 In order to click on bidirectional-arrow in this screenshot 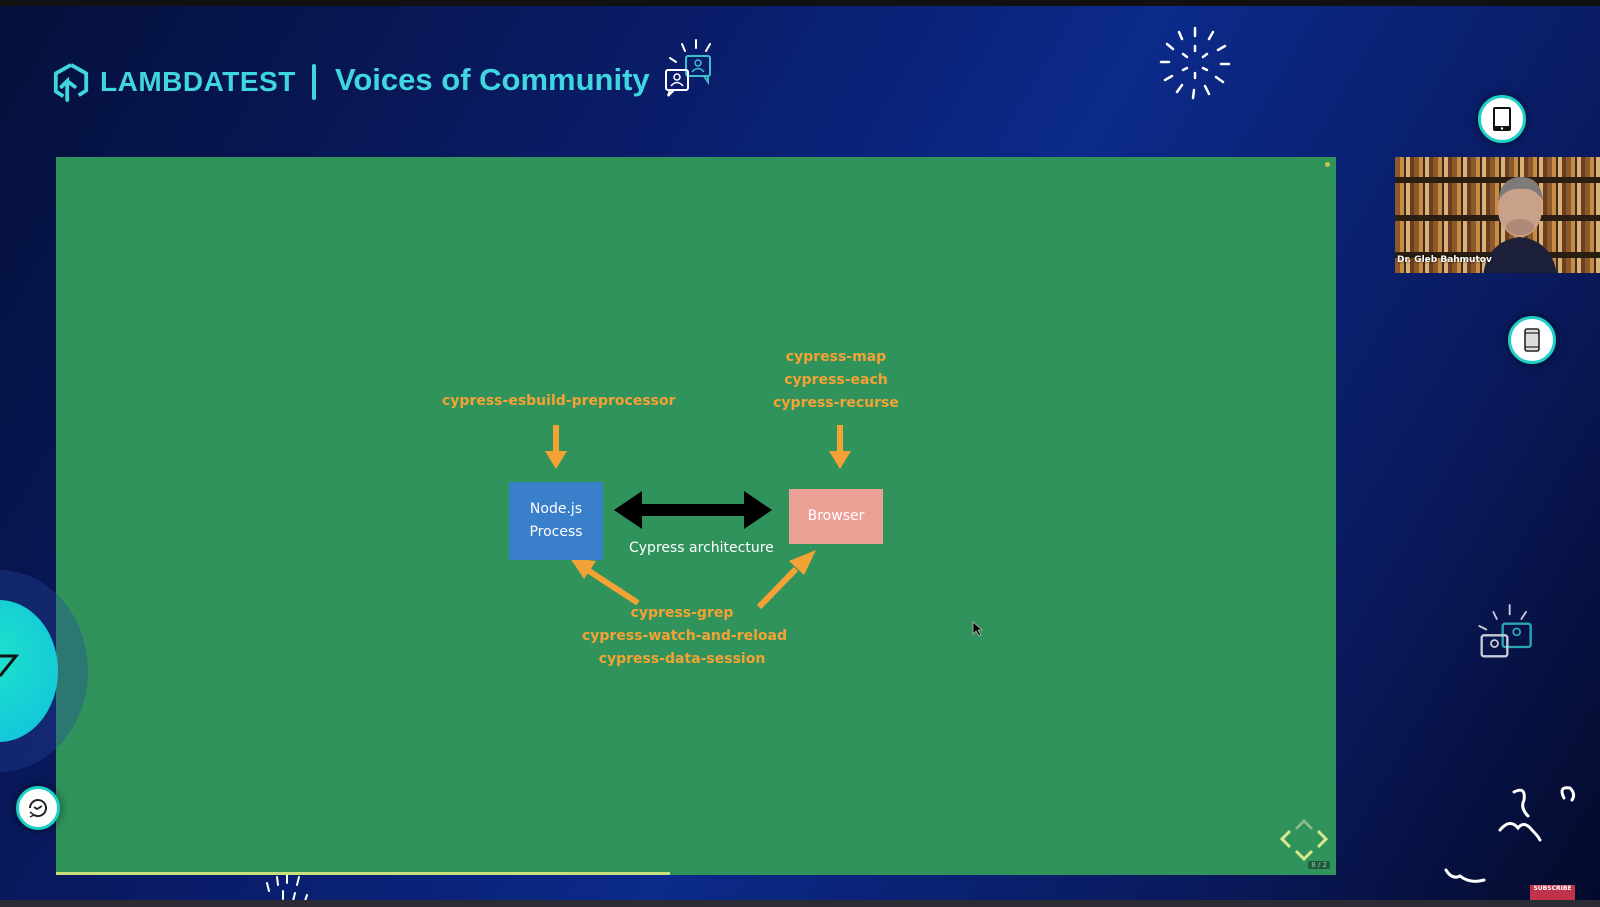, I will do `click(693, 510)`.